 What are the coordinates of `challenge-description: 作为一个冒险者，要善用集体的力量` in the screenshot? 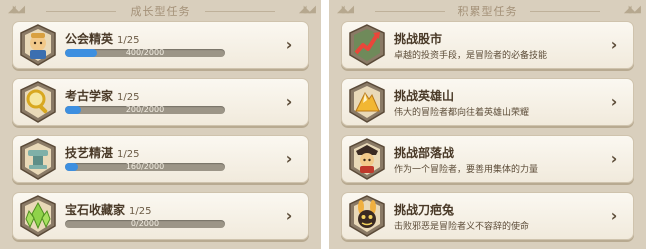 It's located at (466, 170).